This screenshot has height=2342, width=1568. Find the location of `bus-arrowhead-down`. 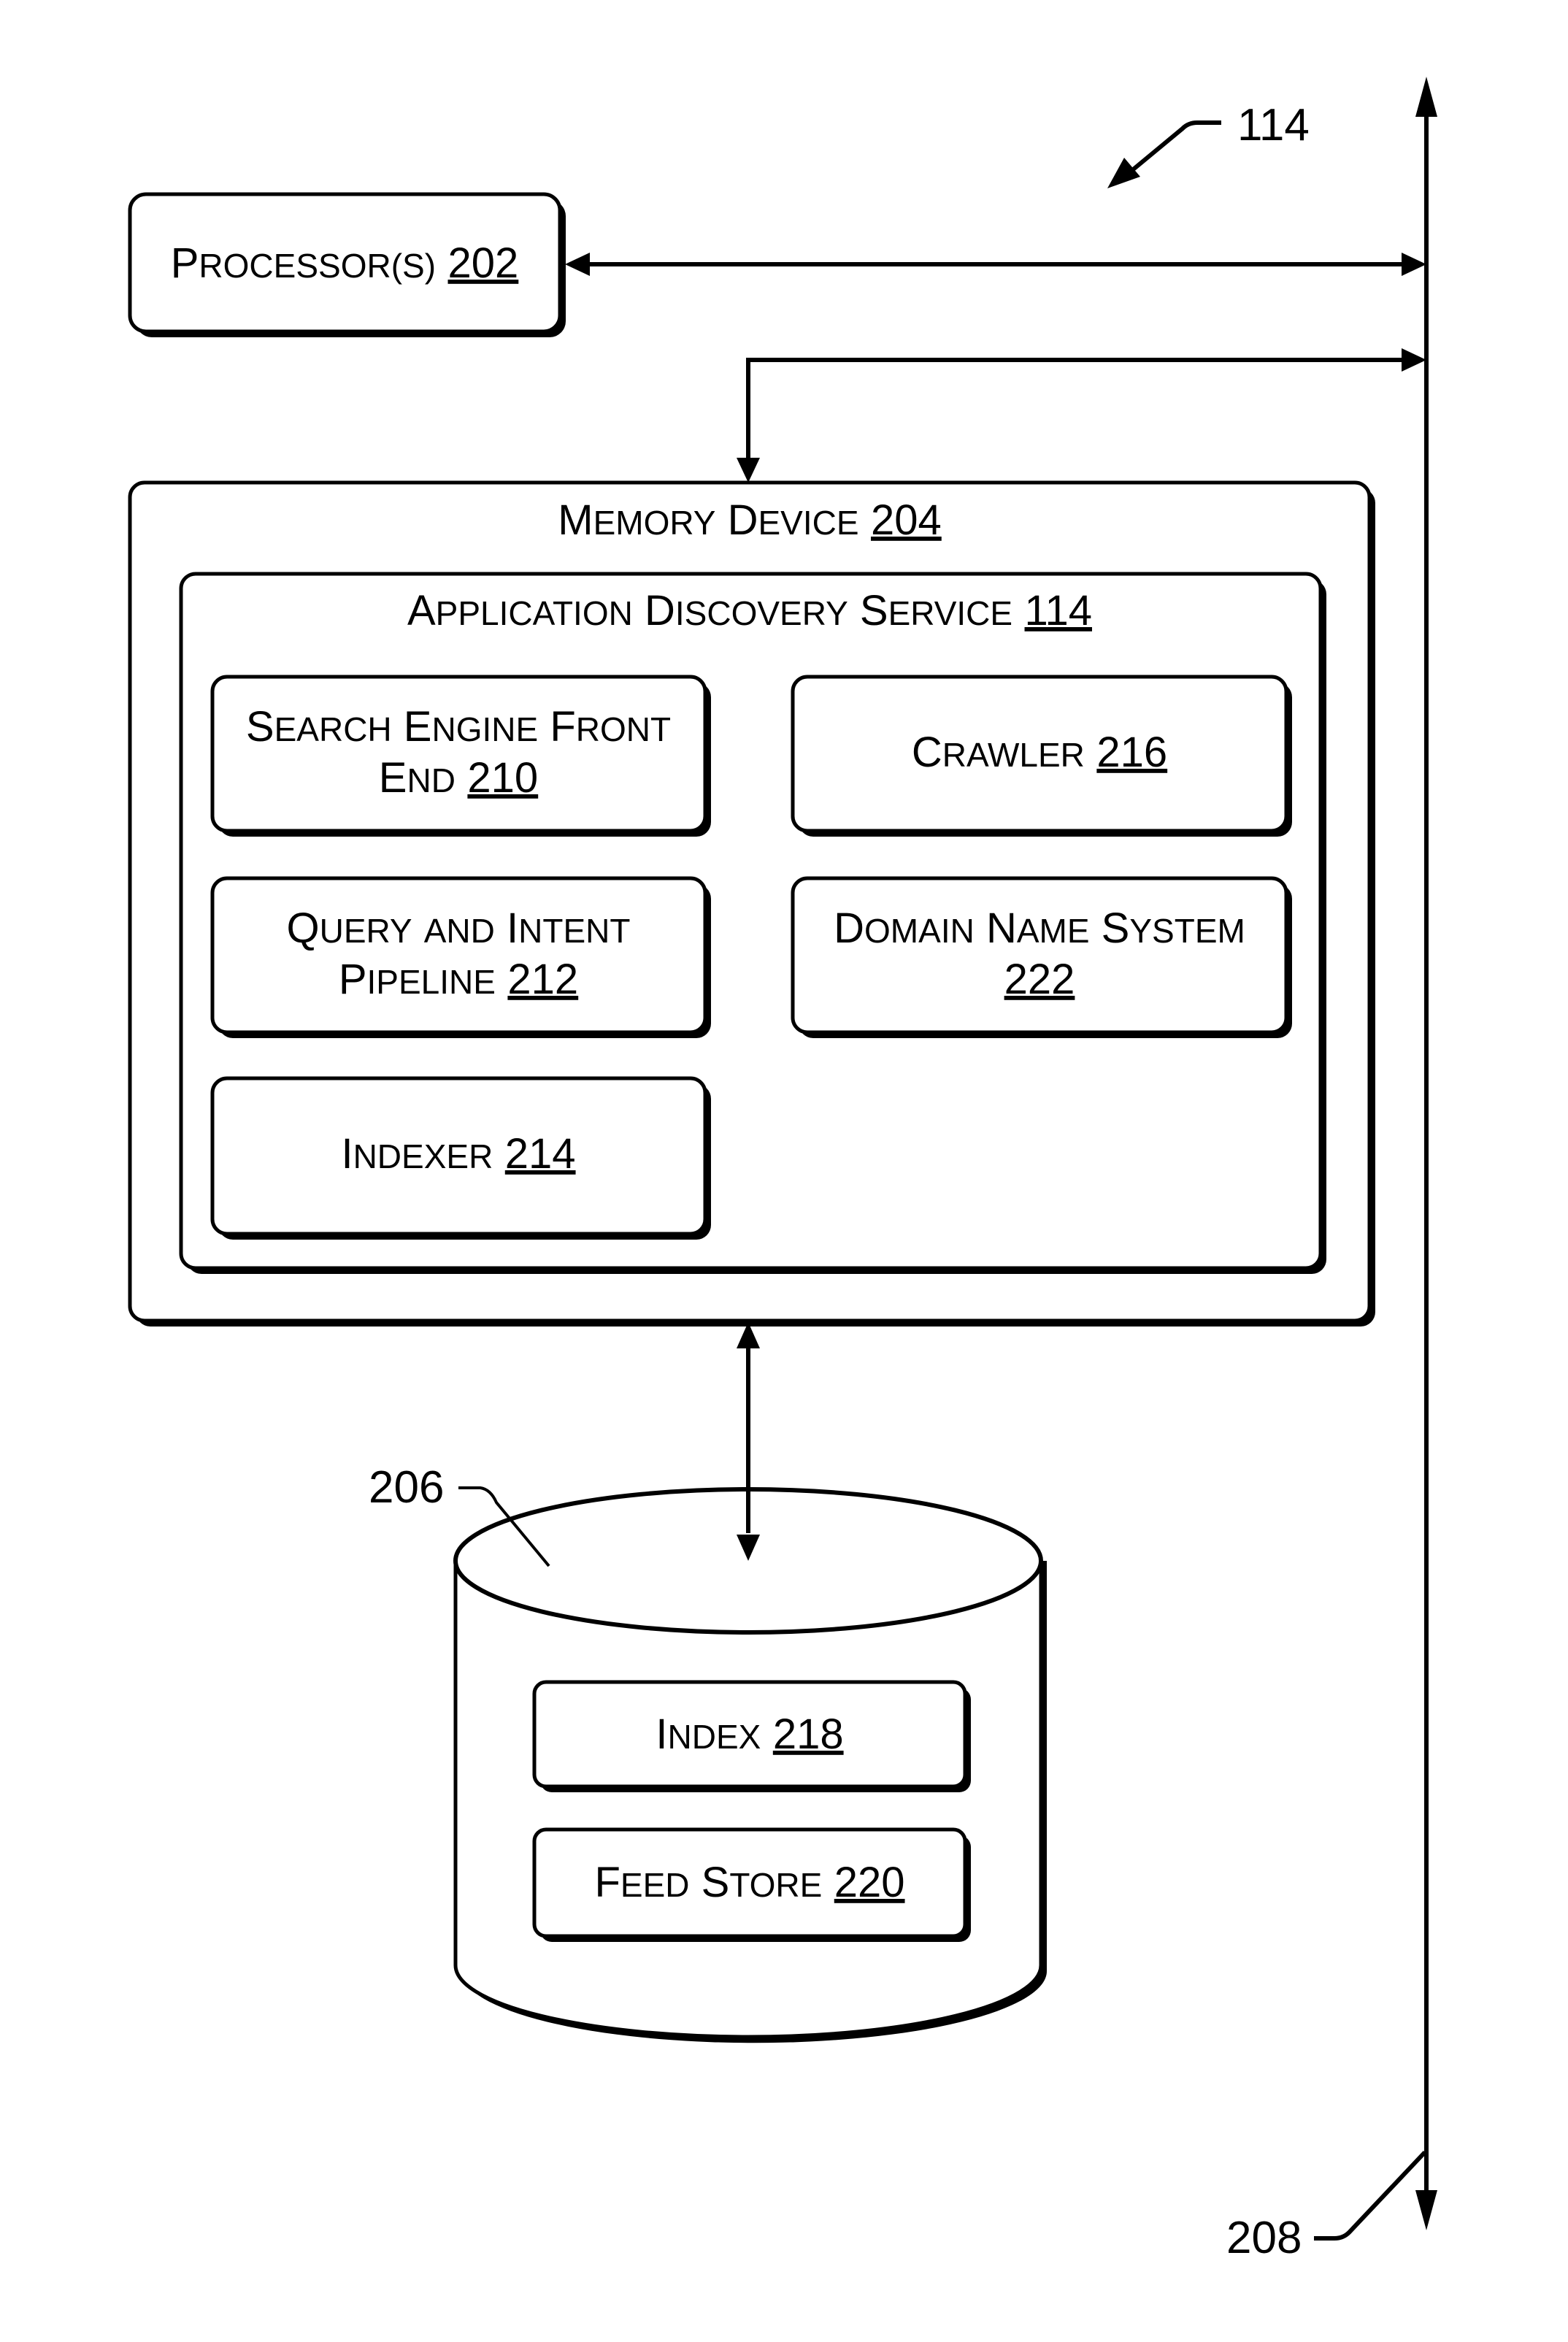

bus-arrowhead-down is located at coordinates (1426, 2210).